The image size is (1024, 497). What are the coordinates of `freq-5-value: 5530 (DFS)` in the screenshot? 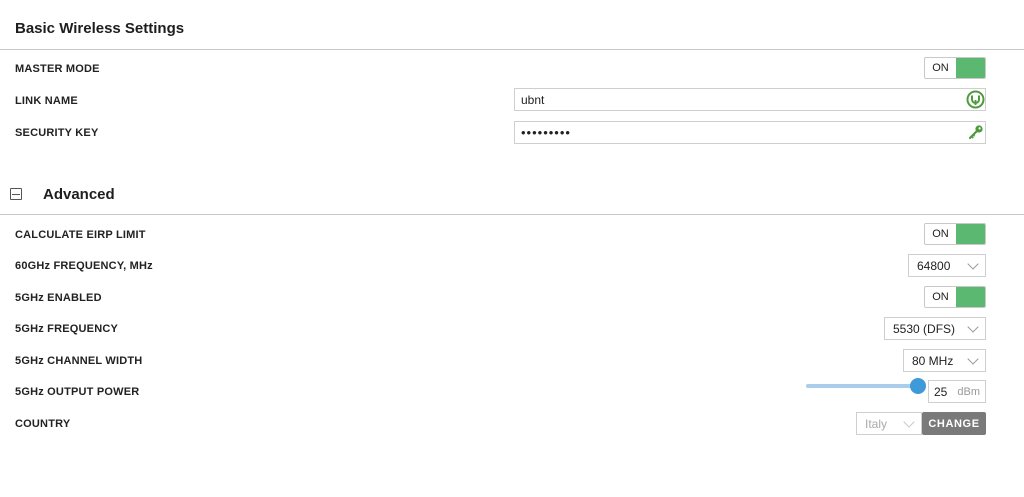 It's located at (924, 328).